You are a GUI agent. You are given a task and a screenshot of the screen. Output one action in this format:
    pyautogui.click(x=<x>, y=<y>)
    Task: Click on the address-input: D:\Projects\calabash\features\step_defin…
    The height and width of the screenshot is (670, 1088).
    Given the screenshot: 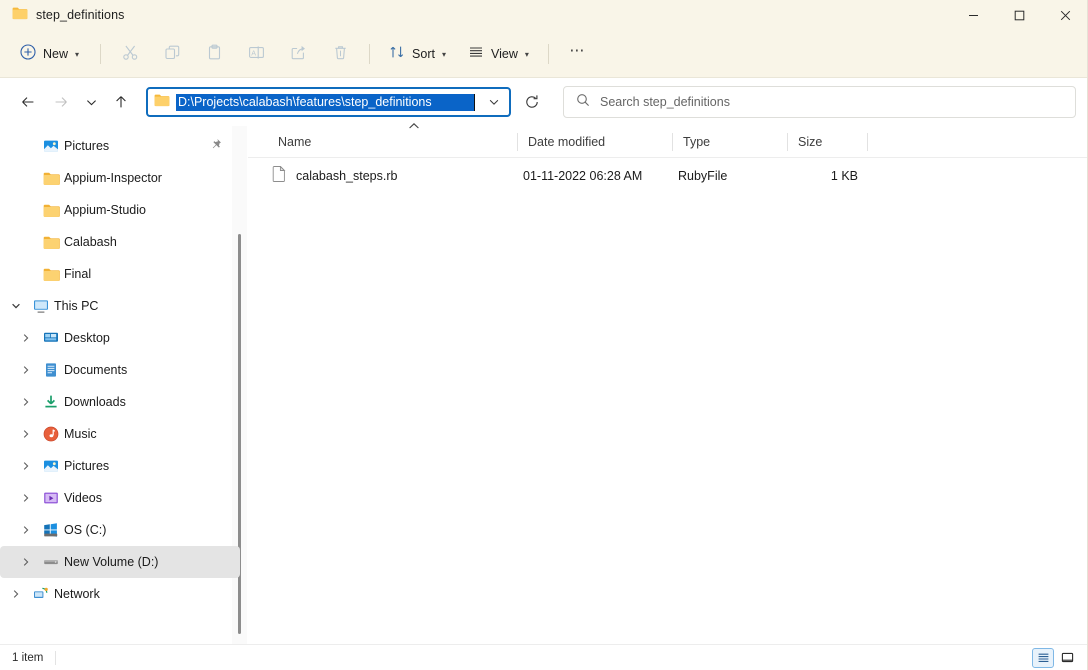 What is the action you would take?
    pyautogui.click(x=325, y=102)
    